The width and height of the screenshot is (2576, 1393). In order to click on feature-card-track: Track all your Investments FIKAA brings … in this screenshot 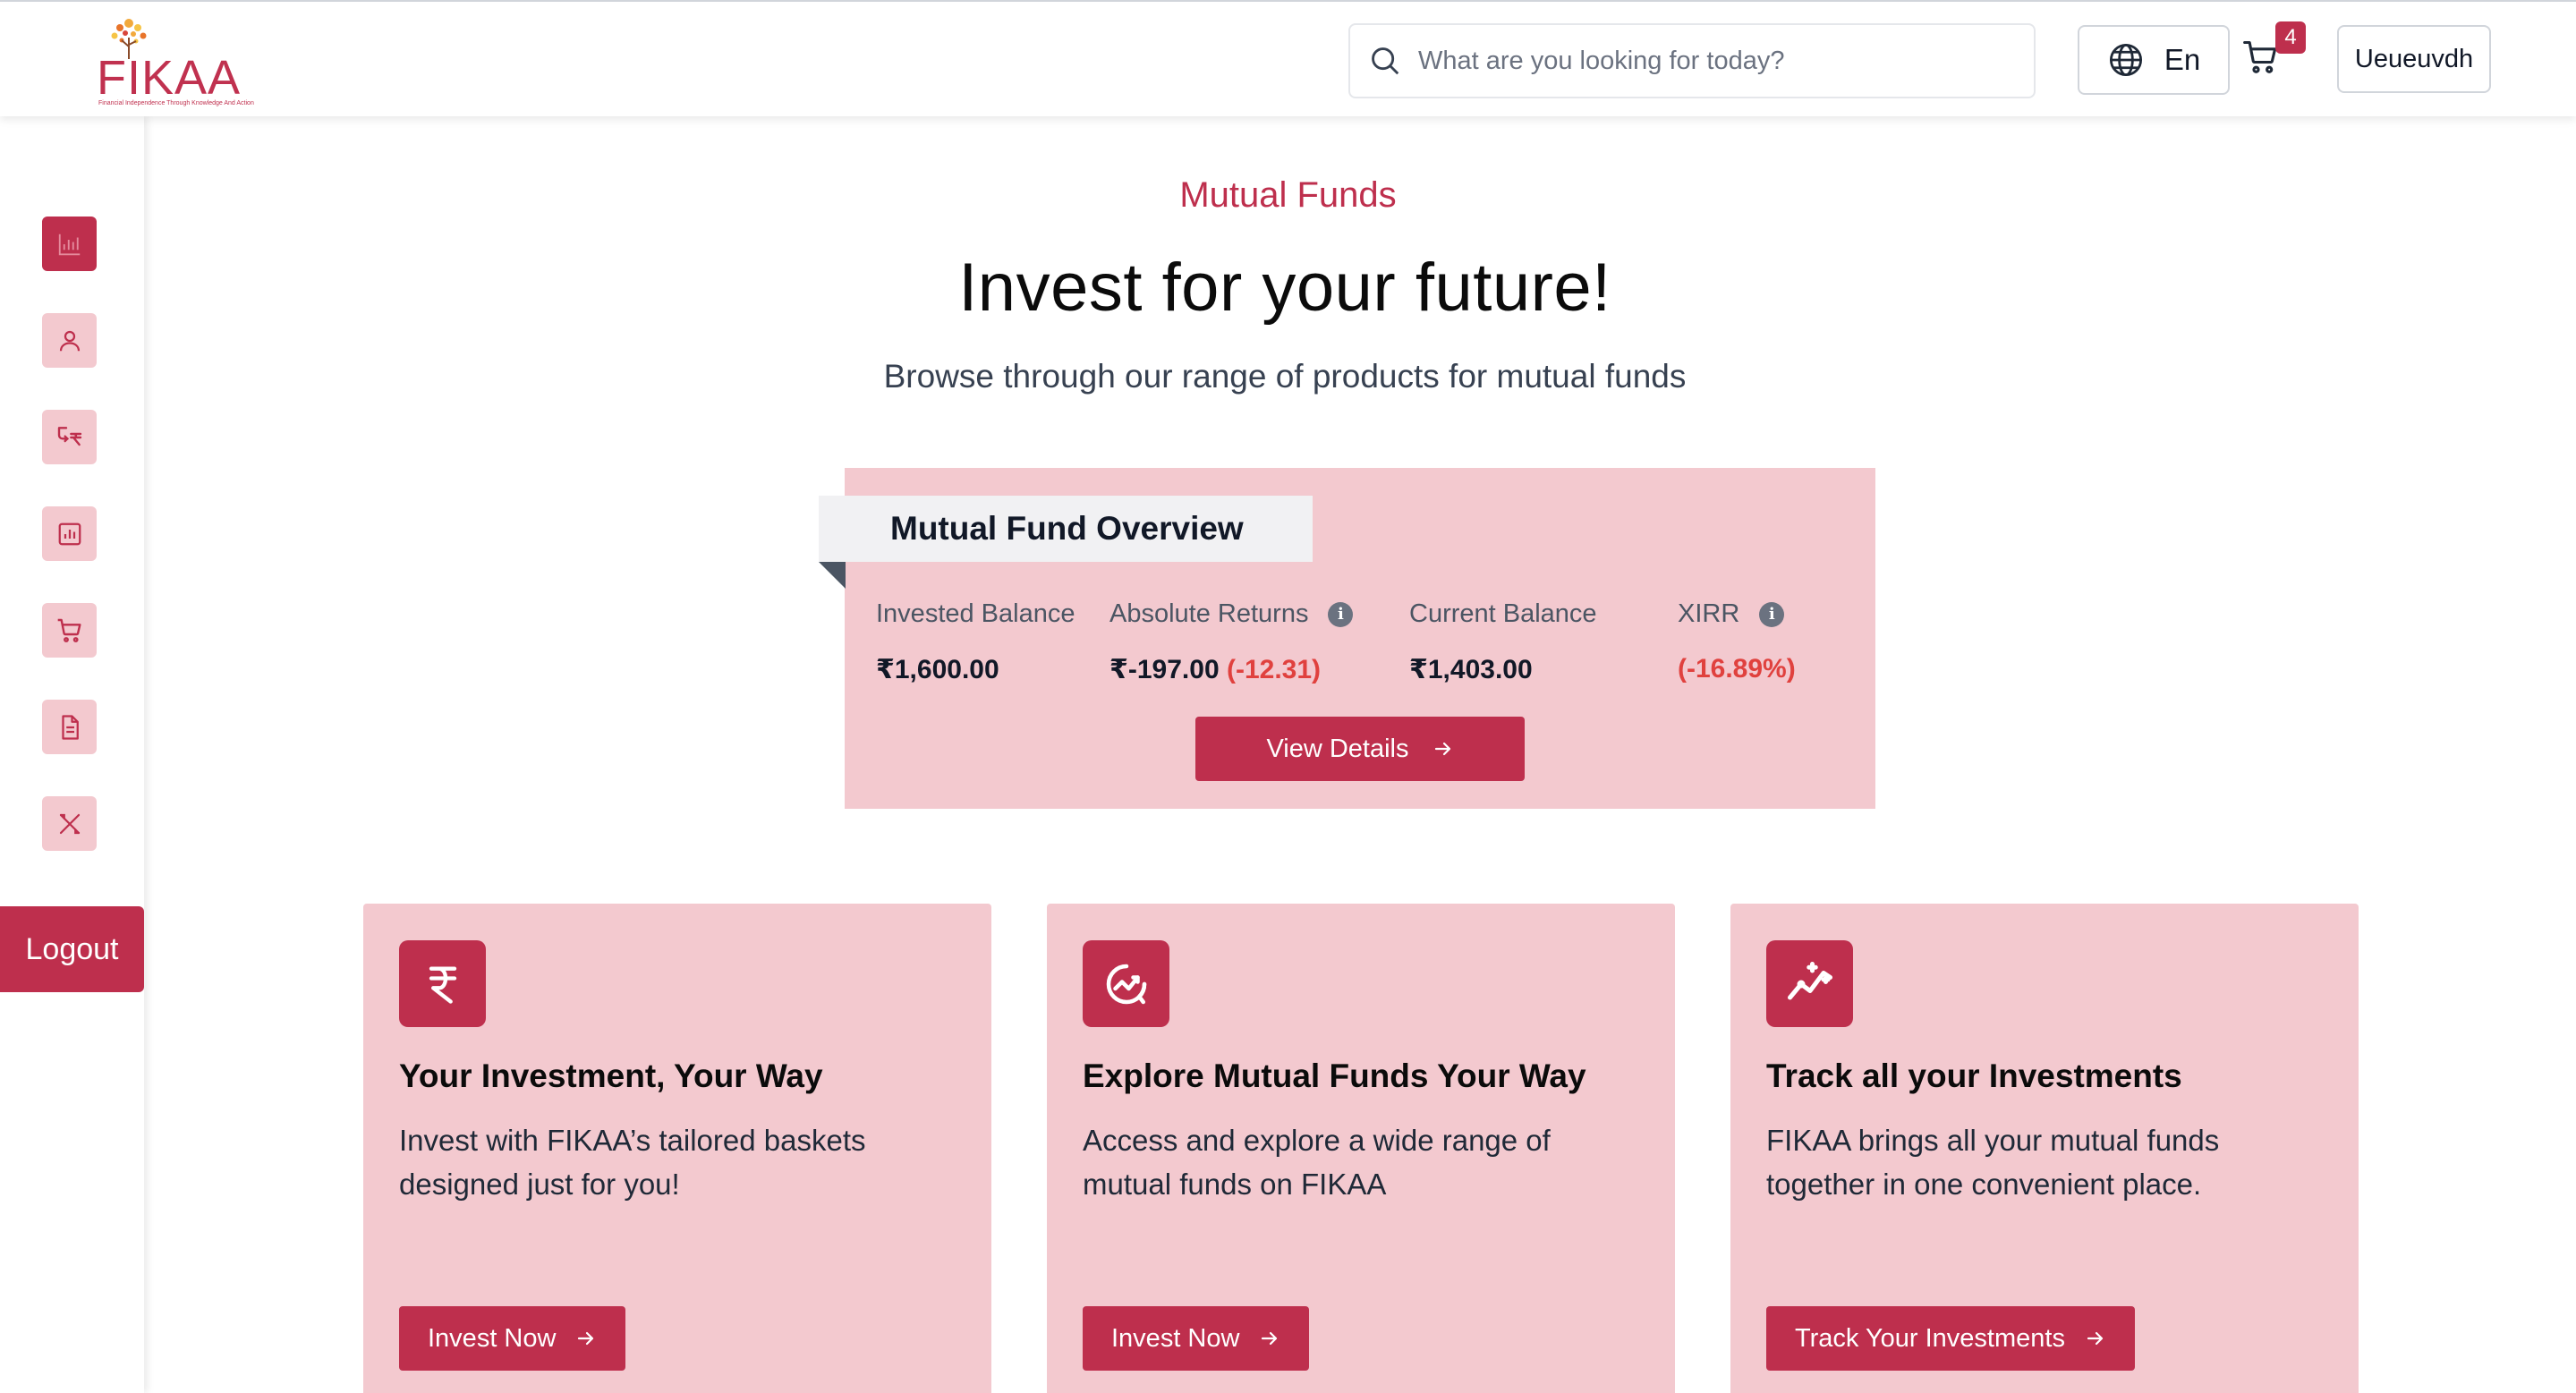, I will do `click(2045, 1148)`.